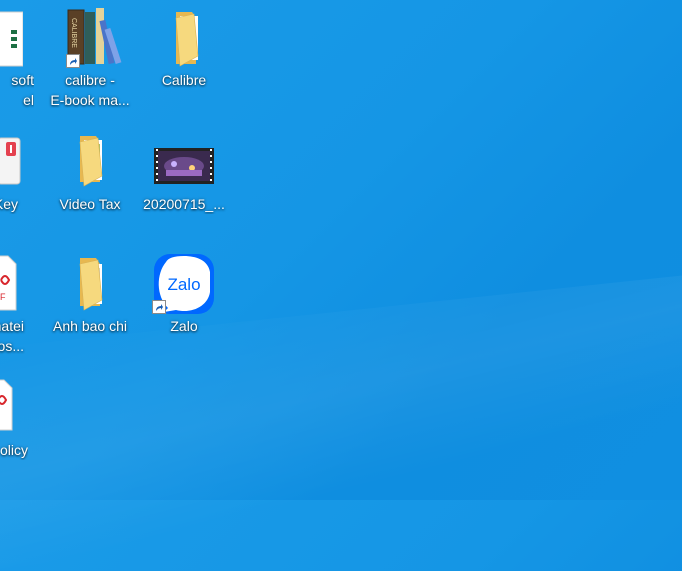 The width and height of the screenshot is (682, 571). I want to click on zalo-shortcut: Zalo Zalo, so click(184, 294).